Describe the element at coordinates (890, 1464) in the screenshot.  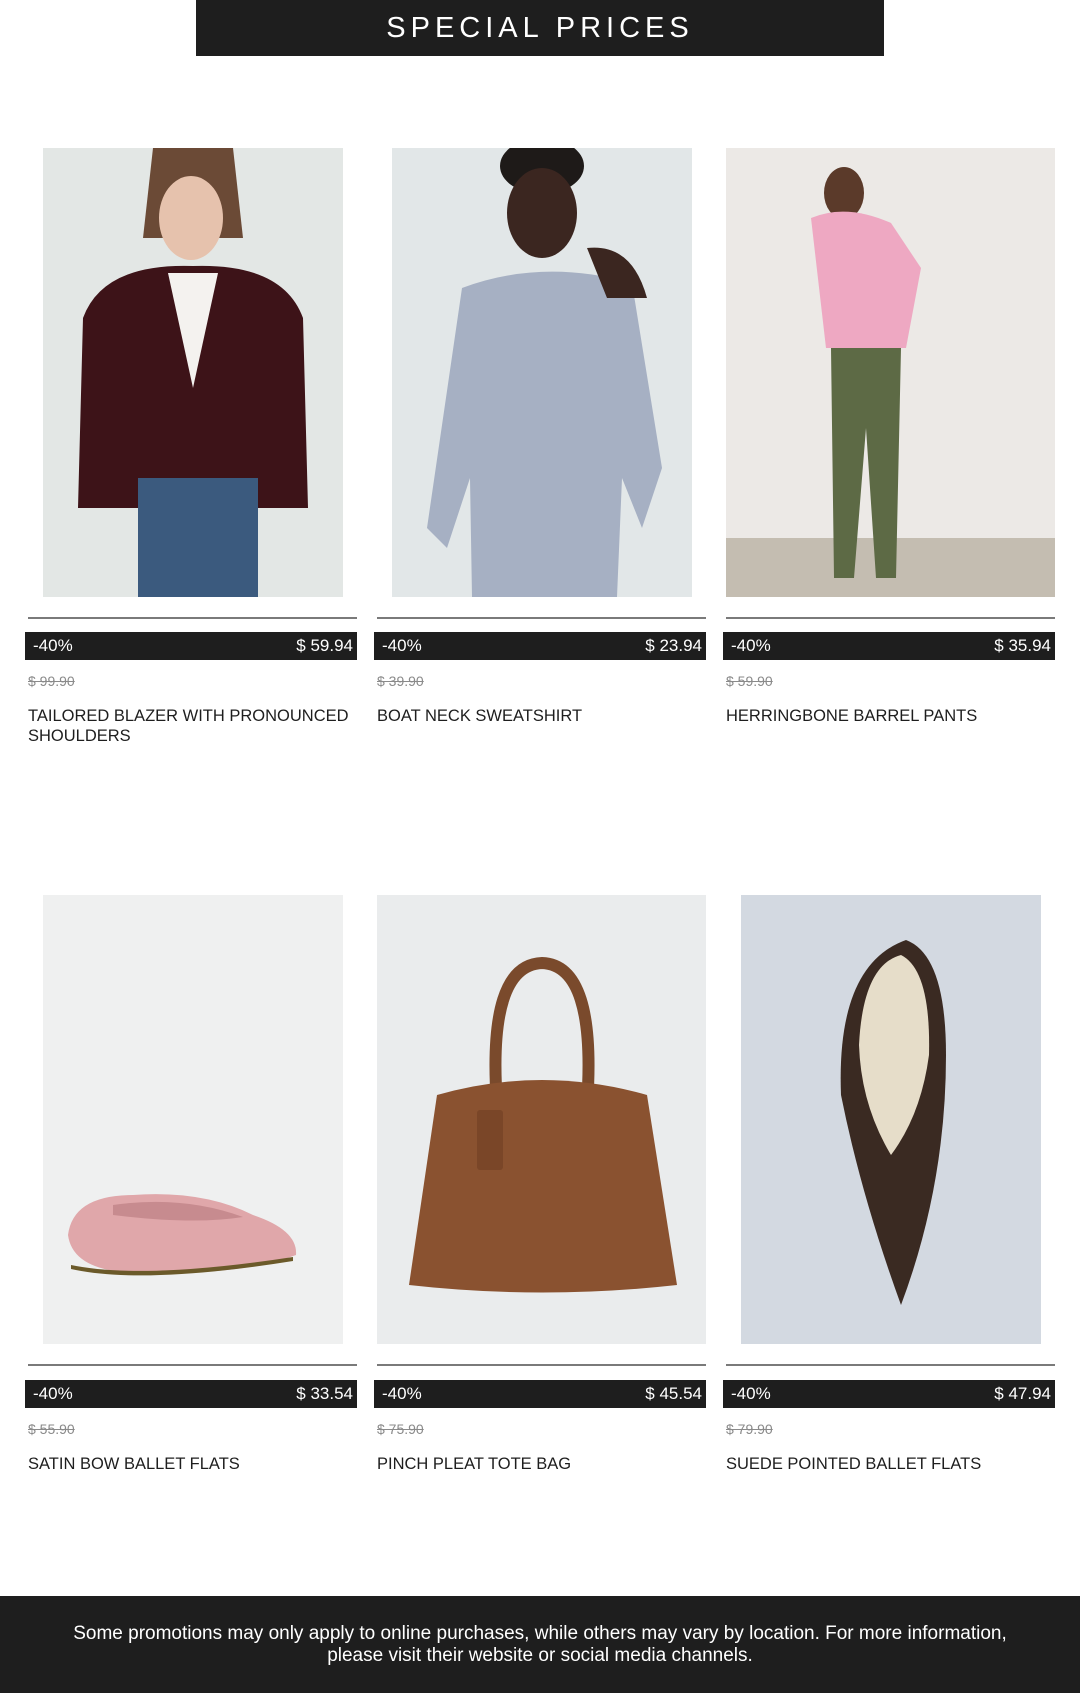
I see `product-name: SUEDE POINTED BALLET FLATS` at that location.